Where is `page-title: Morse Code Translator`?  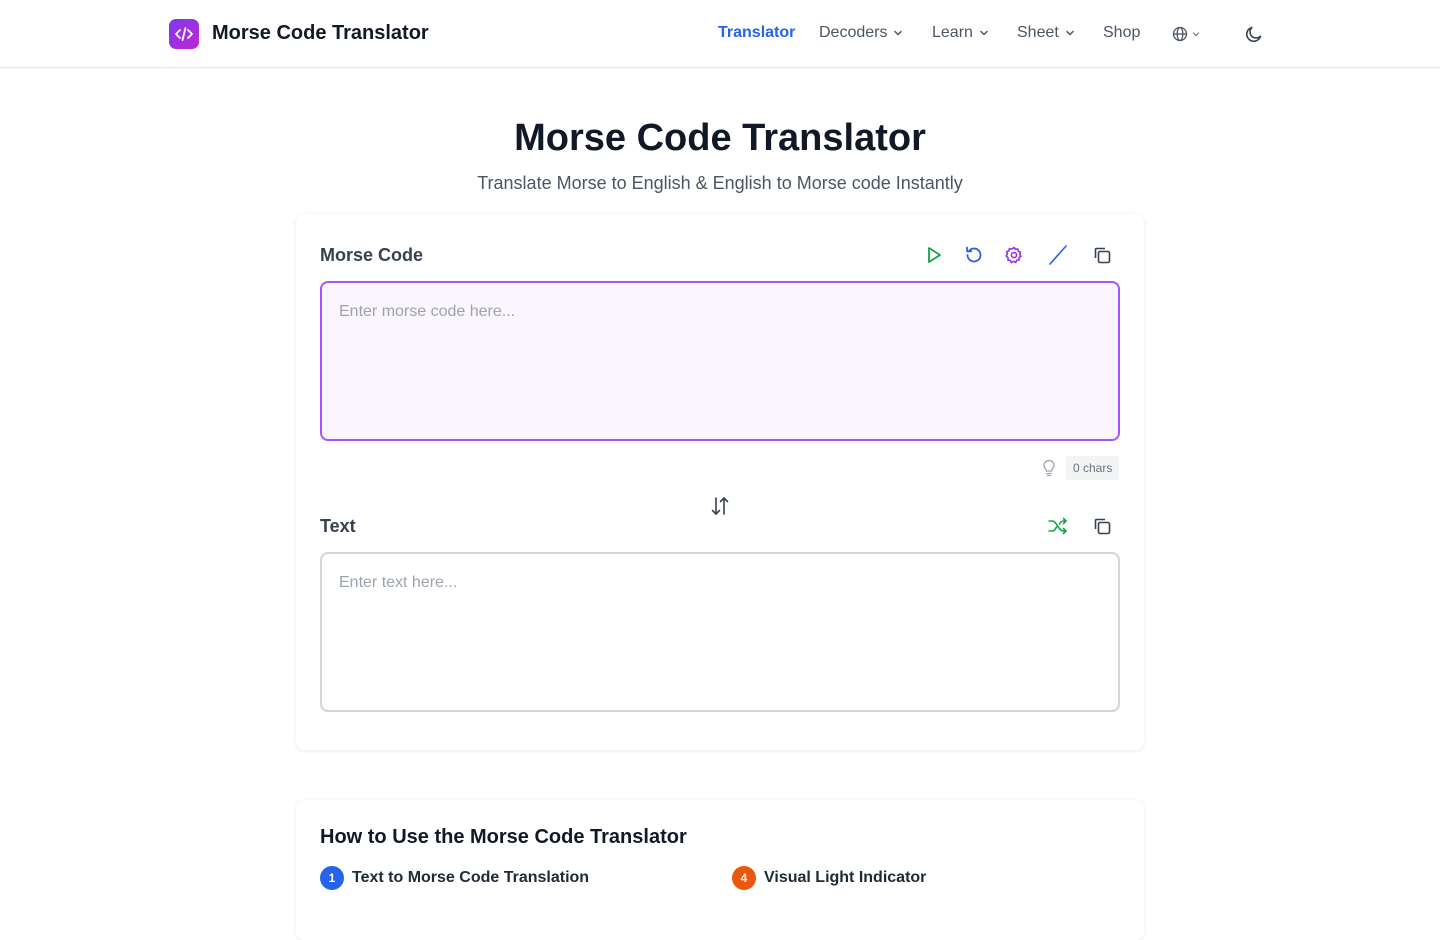 page-title: Morse Code Translator is located at coordinates (720, 138).